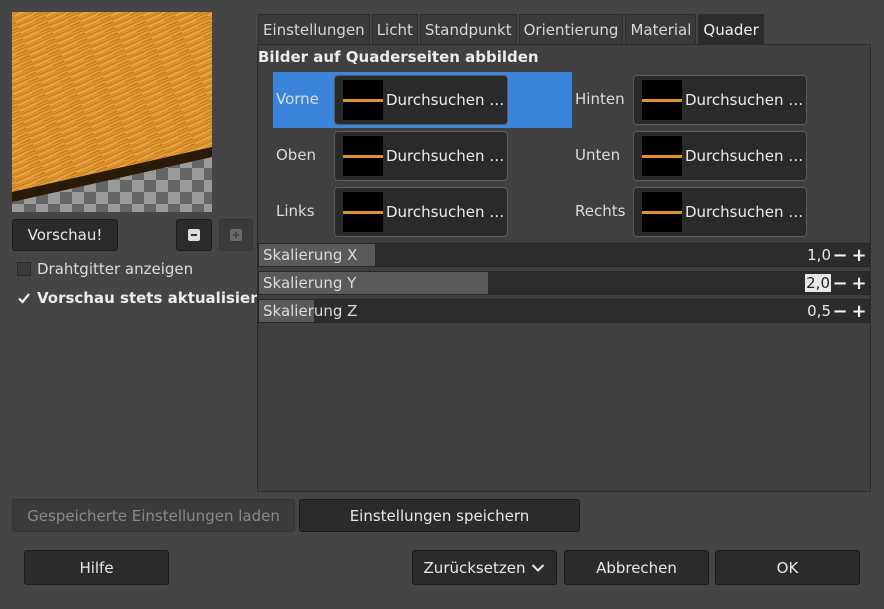 This screenshot has height=609, width=884. I want to click on face-label-back: Hinten, so click(600, 99).